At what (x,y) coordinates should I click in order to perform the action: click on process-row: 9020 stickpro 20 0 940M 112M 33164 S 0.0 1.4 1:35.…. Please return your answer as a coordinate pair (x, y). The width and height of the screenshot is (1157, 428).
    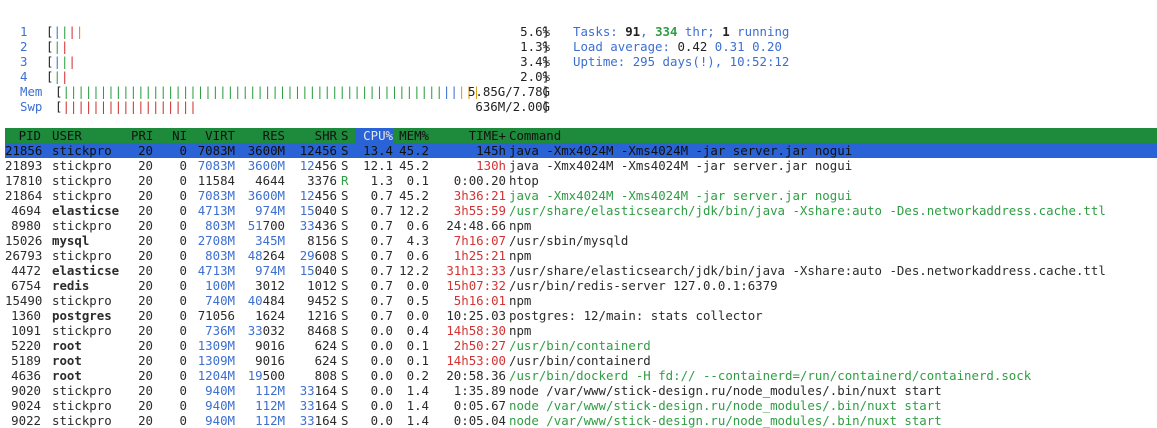
    Looking at the image, I should click on (581, 390).